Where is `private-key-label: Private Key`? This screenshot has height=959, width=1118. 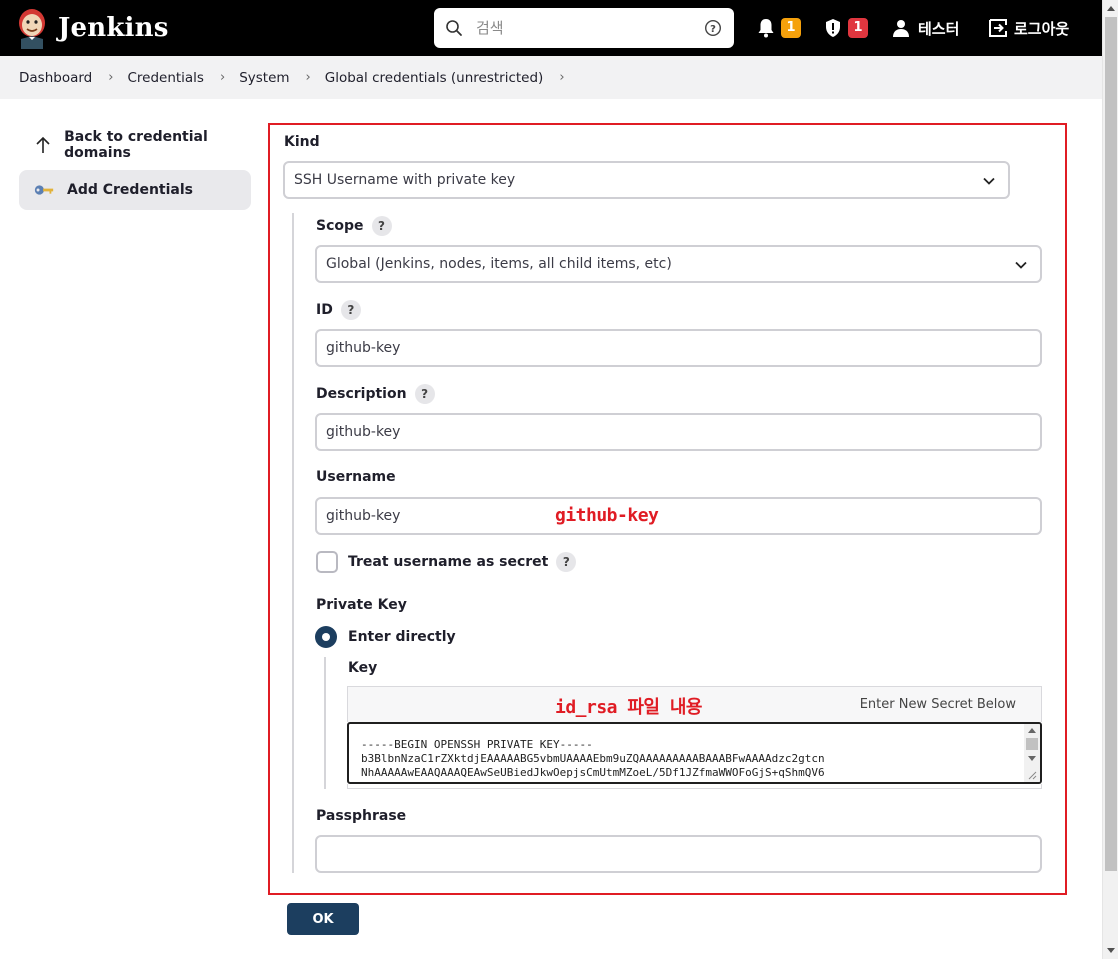
private-key-label: Private Key is located at coordinates (361, 605).